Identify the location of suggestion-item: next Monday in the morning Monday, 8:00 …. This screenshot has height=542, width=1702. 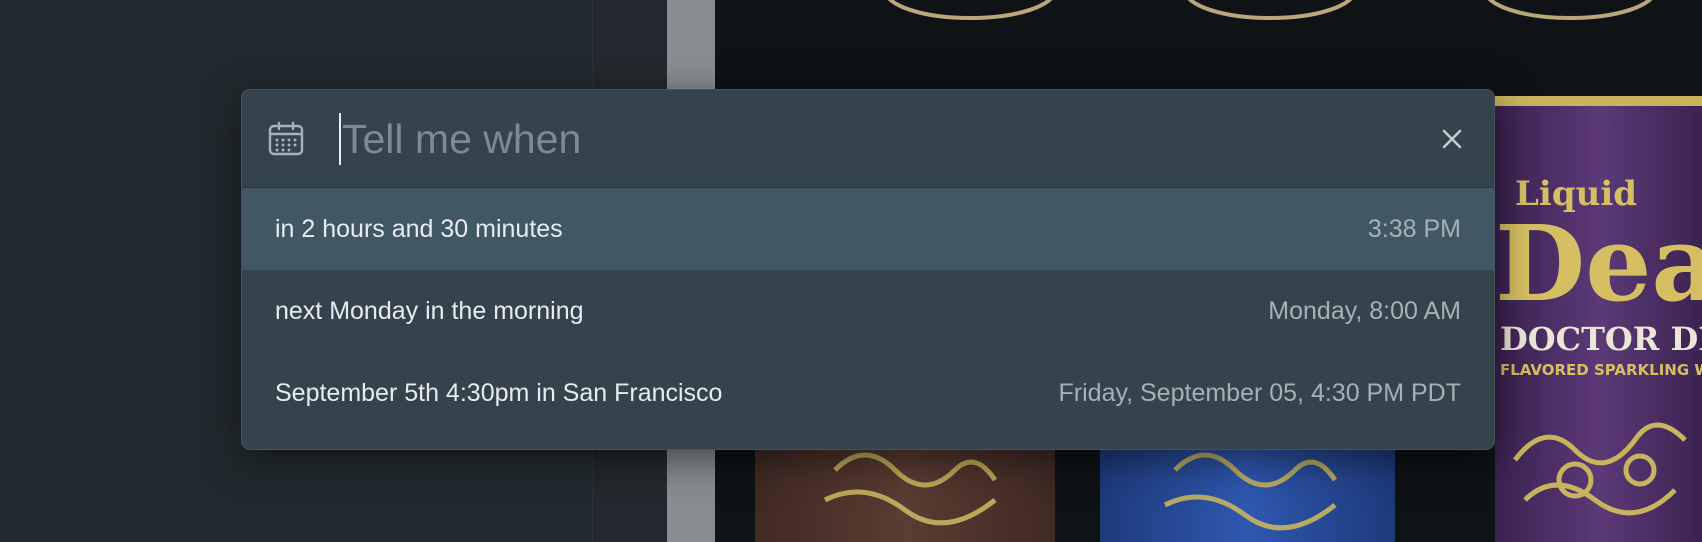
(868, 311).